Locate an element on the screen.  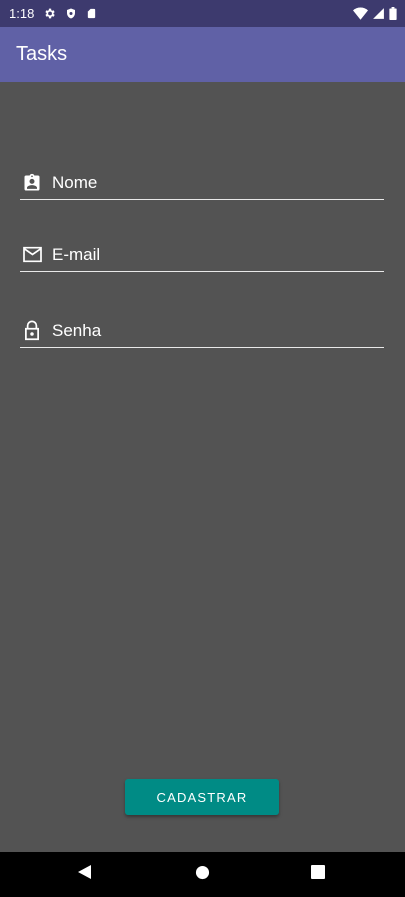
battery-icon is located at coordinates (393, 13).